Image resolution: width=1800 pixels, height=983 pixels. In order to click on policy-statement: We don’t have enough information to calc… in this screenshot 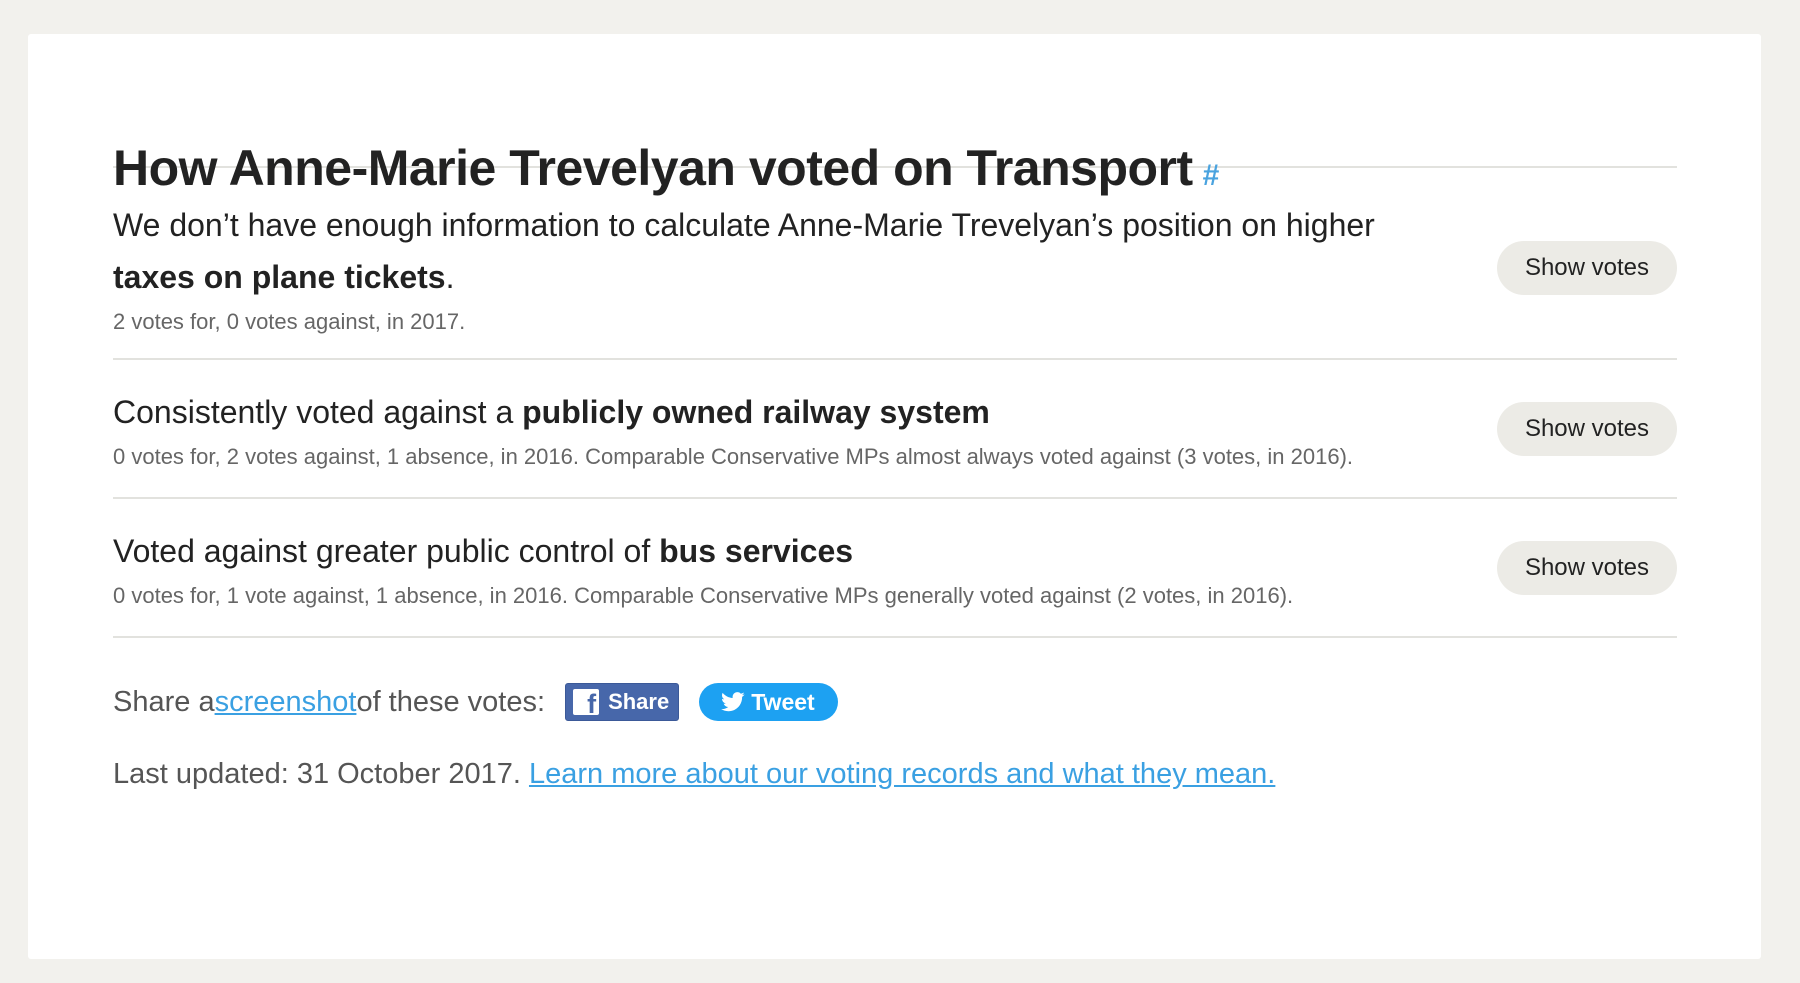, I will do `click(763, 251)`.